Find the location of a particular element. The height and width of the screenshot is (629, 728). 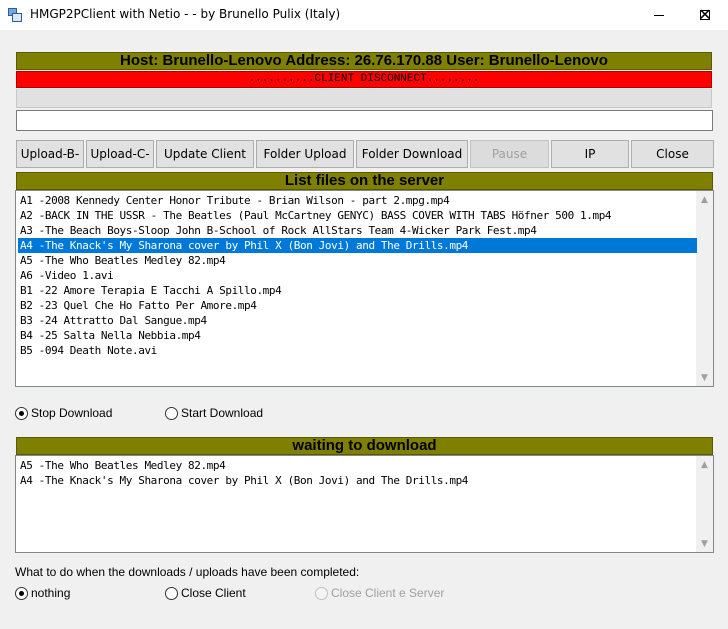

ip-button: IP is located at coordinates (590, 154).